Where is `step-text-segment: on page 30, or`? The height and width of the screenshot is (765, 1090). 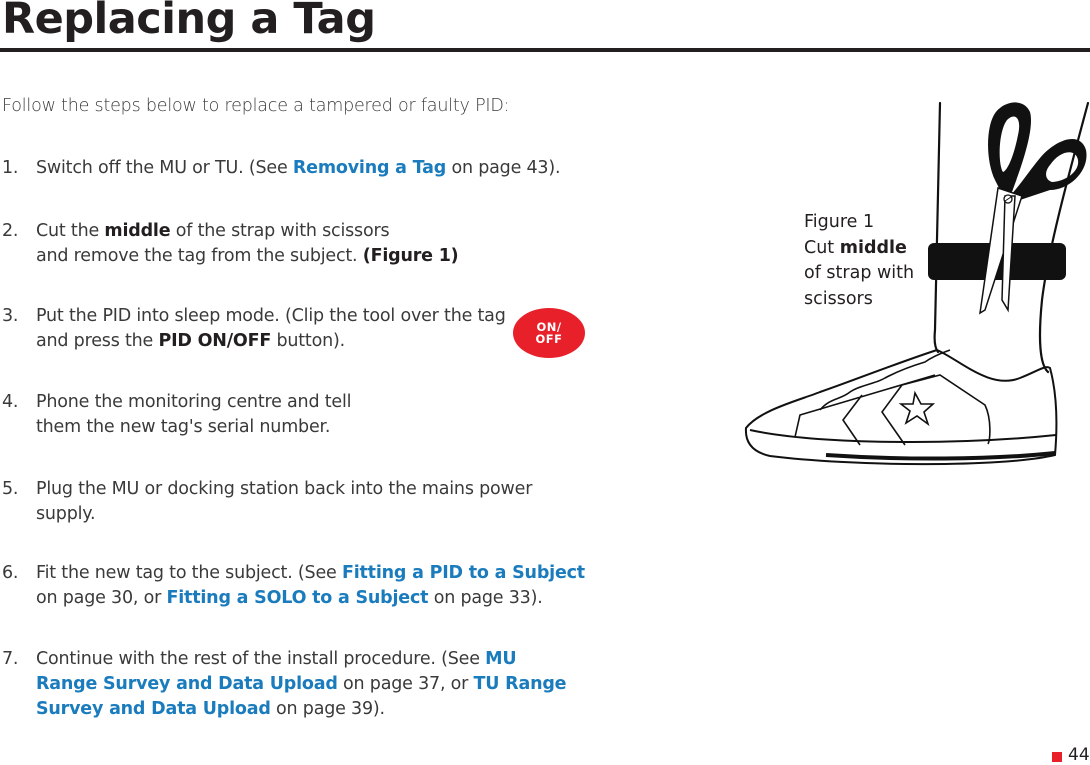 step-text-segment: on page 30, or is located at coordinates (101, 598).